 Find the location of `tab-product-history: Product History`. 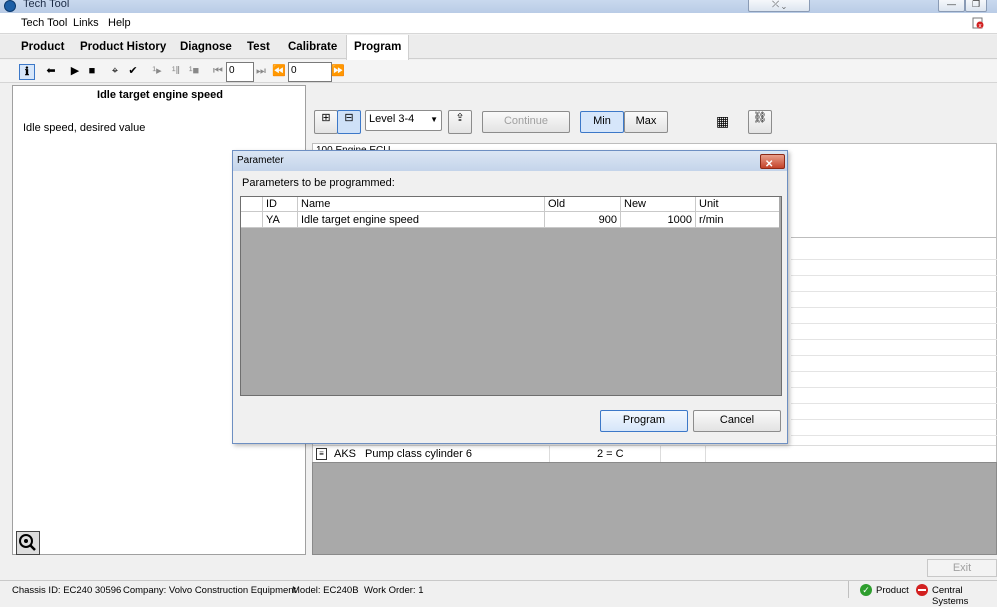

tab-product-history: Product History is located at coordinates (123, 47).